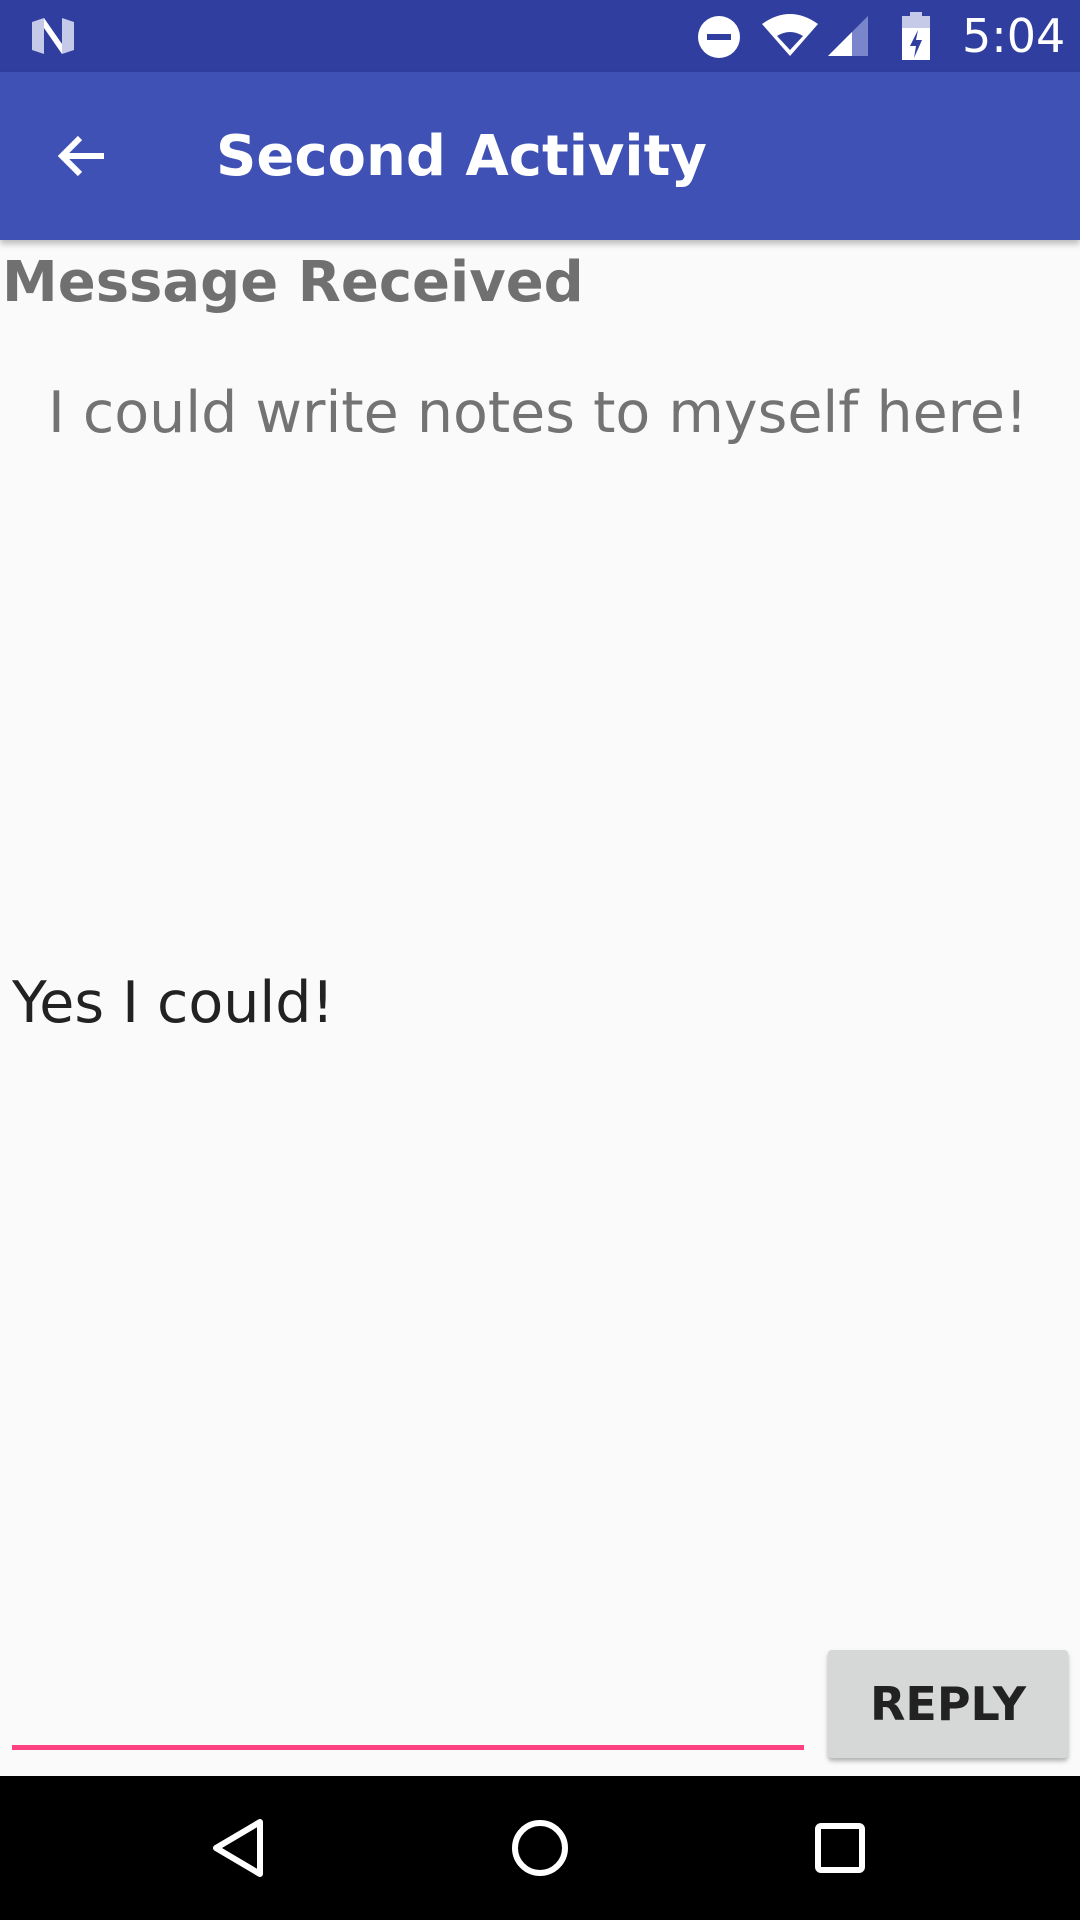 Image resolution: width=1080 pixels, height=1920 pixels. I want to click on reply-input, so click(408, 1695).